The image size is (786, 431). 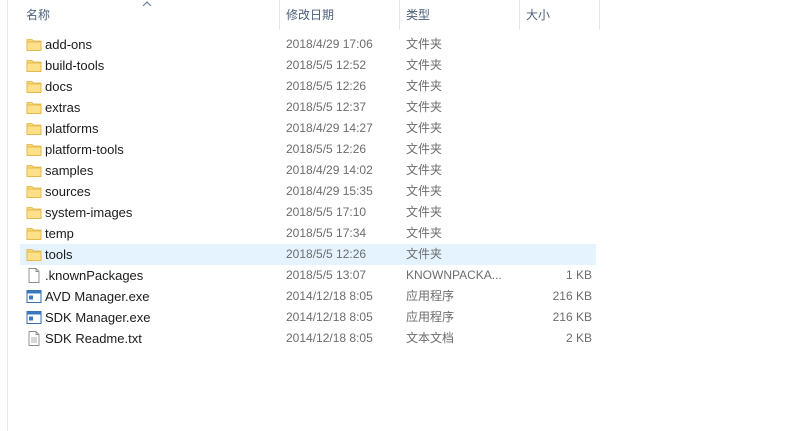 I want to click on left-pane-edge, so click(x=4, y=215).